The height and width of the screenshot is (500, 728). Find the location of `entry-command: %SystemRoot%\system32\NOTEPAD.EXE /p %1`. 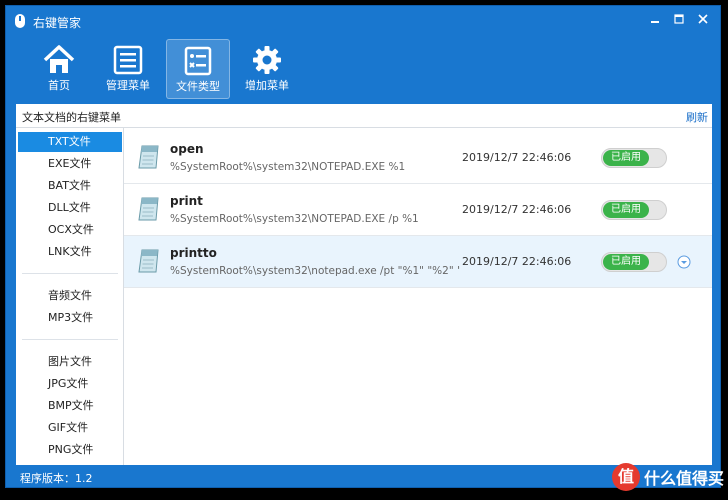

entry-command: %SystemRoot%\system32\NOTEPAD.EXE /p %1 is located at coordinates (294, 219).